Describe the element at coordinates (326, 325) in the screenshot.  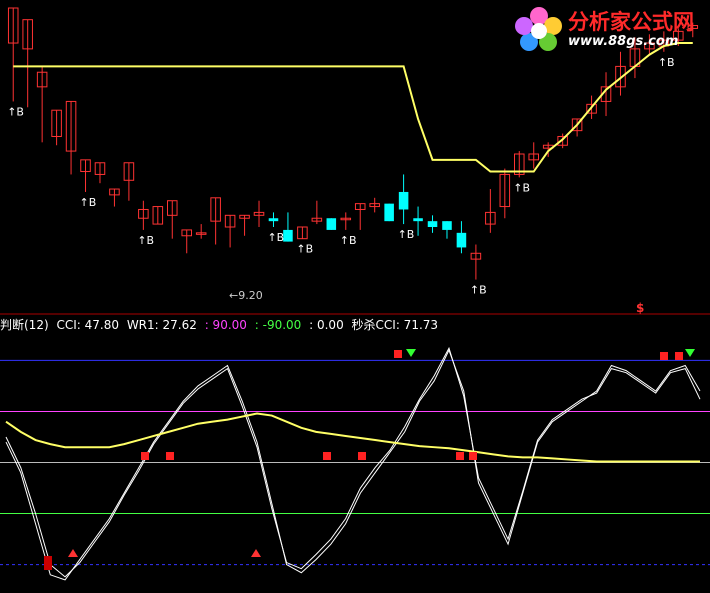
I see `ind-label-5: : 0.00` at that location.